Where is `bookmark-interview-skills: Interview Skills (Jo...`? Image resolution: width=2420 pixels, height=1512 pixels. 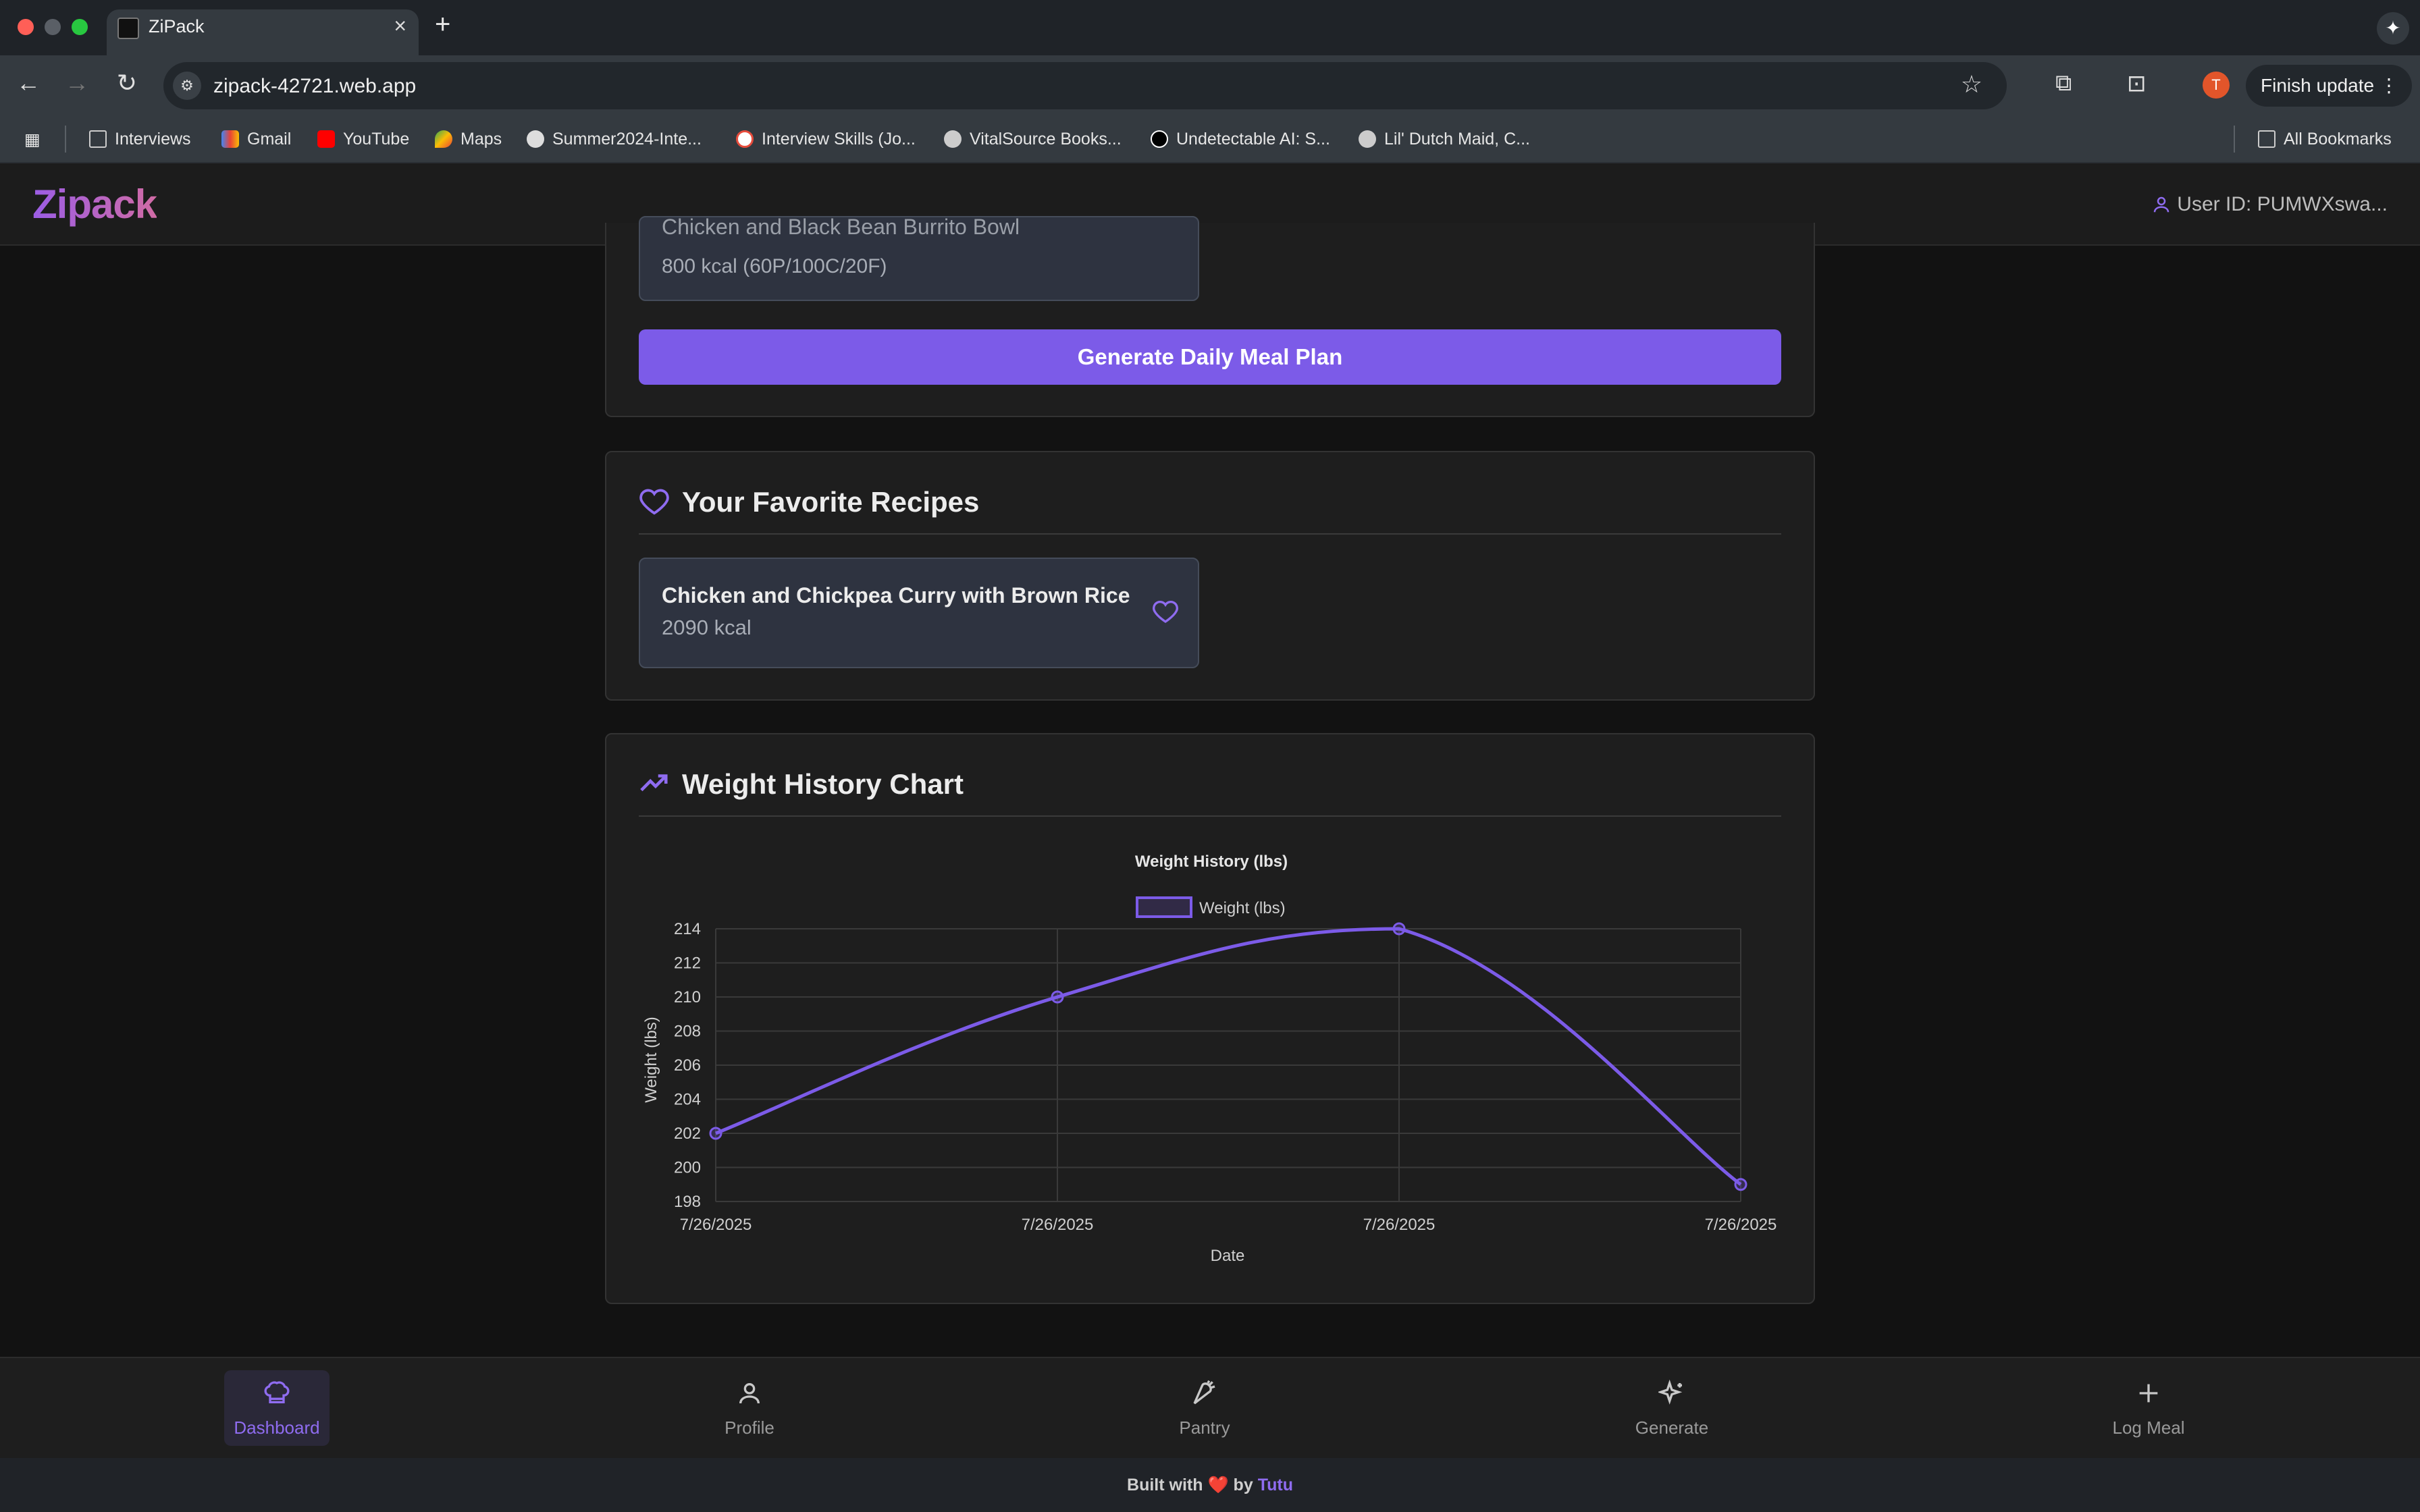 bookmark-interview-skills: Interview Skills (Jo... is located at coordinates (826, 139).